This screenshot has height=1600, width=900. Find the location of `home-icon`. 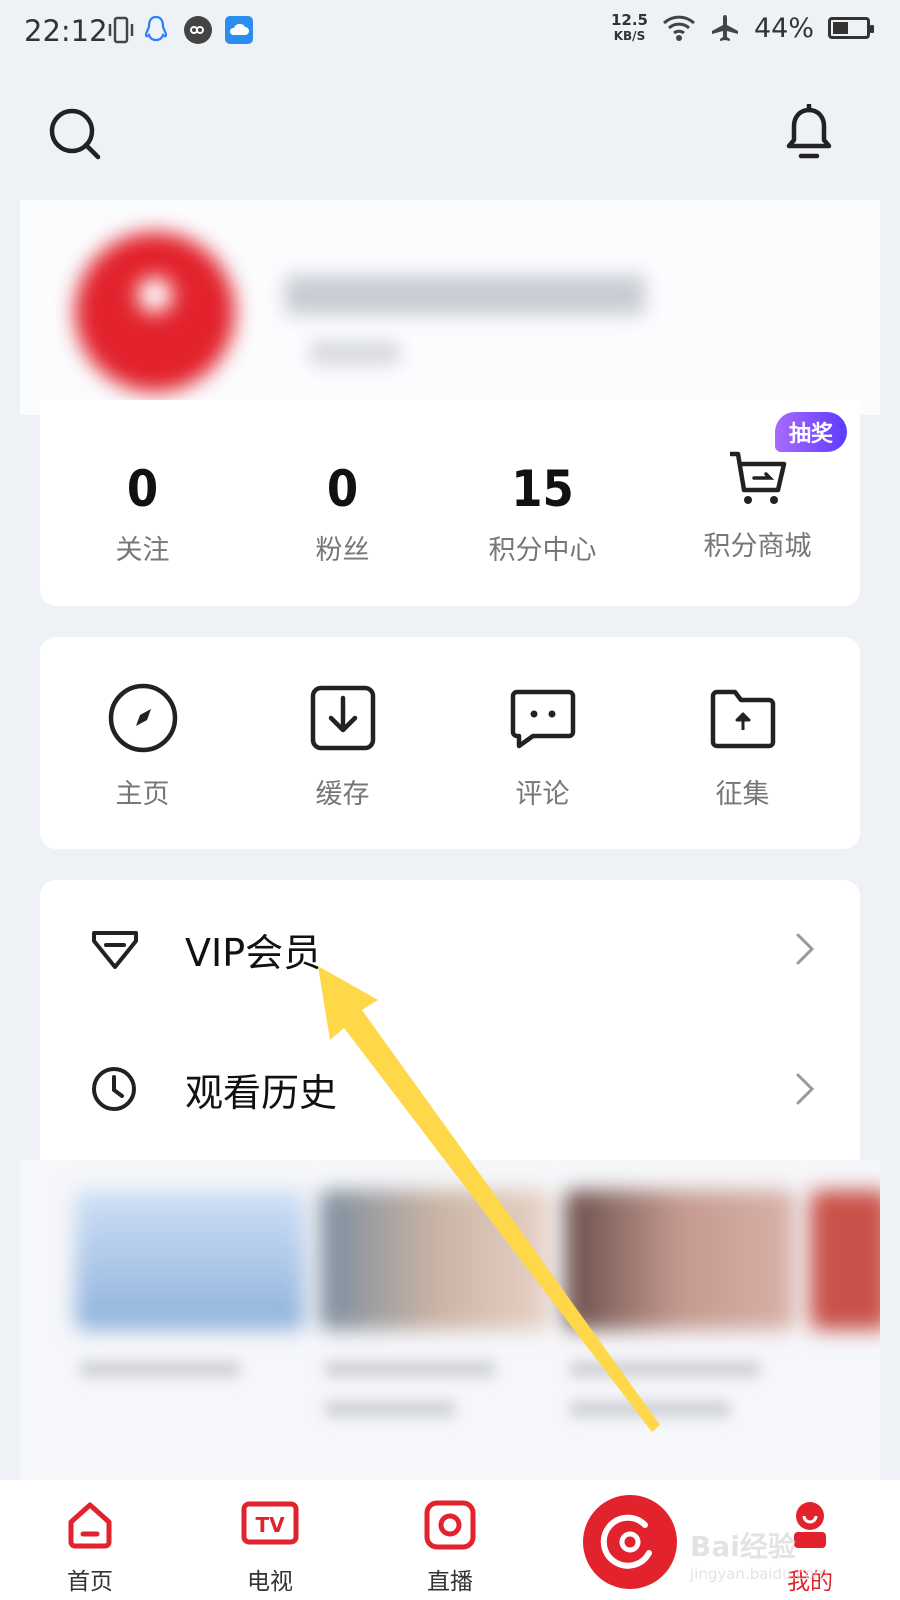

home-icon is located at coordinates (90, 1525).